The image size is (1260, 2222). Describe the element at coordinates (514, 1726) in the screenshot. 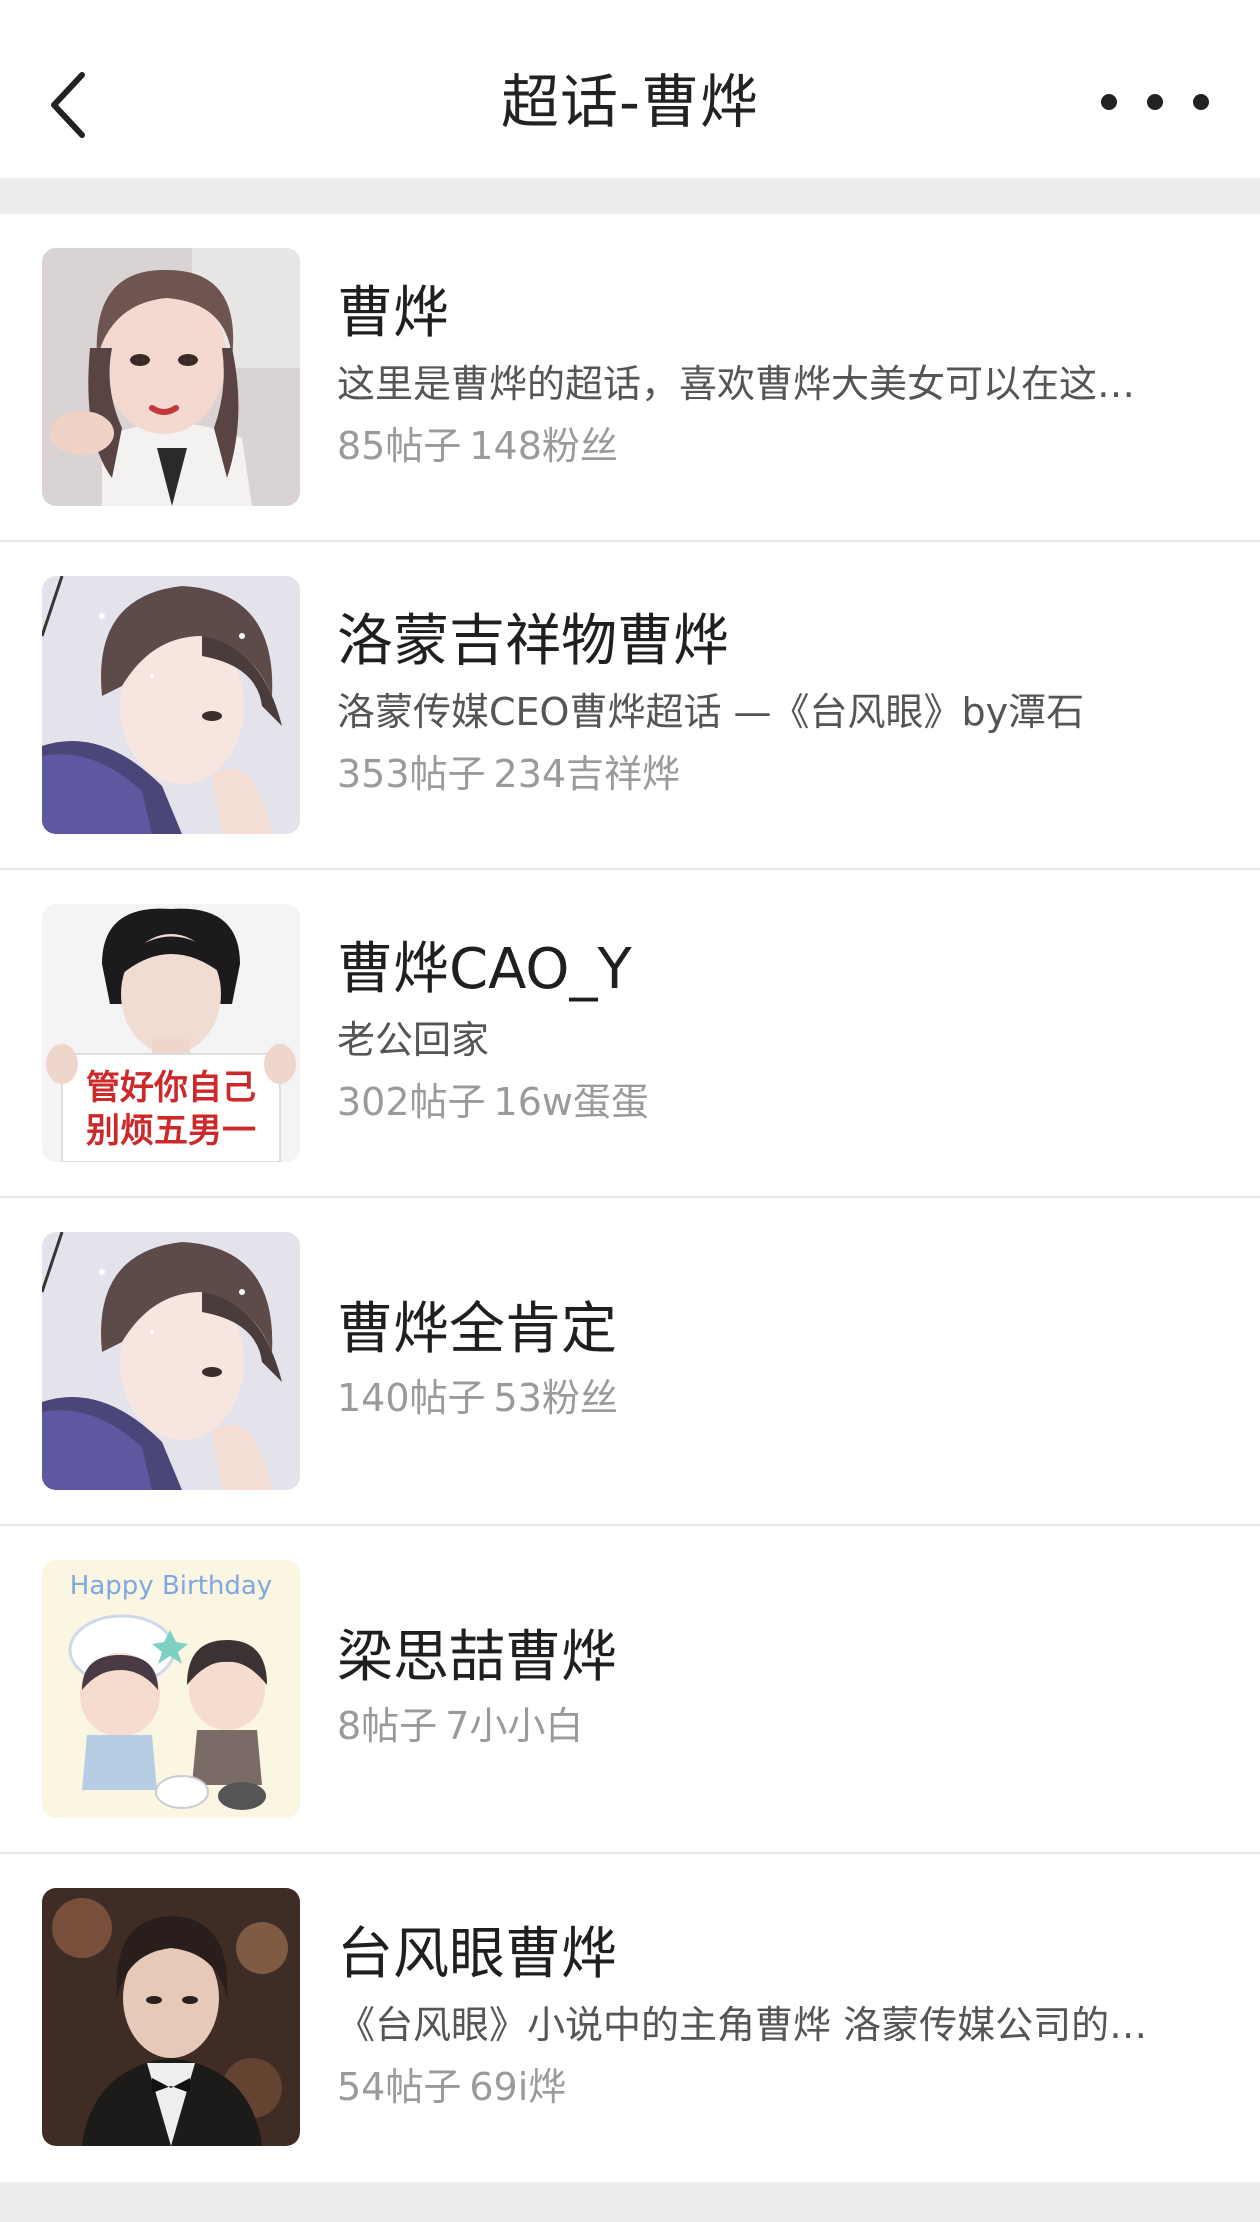

I see `follower-count: 7小小白` at that location.